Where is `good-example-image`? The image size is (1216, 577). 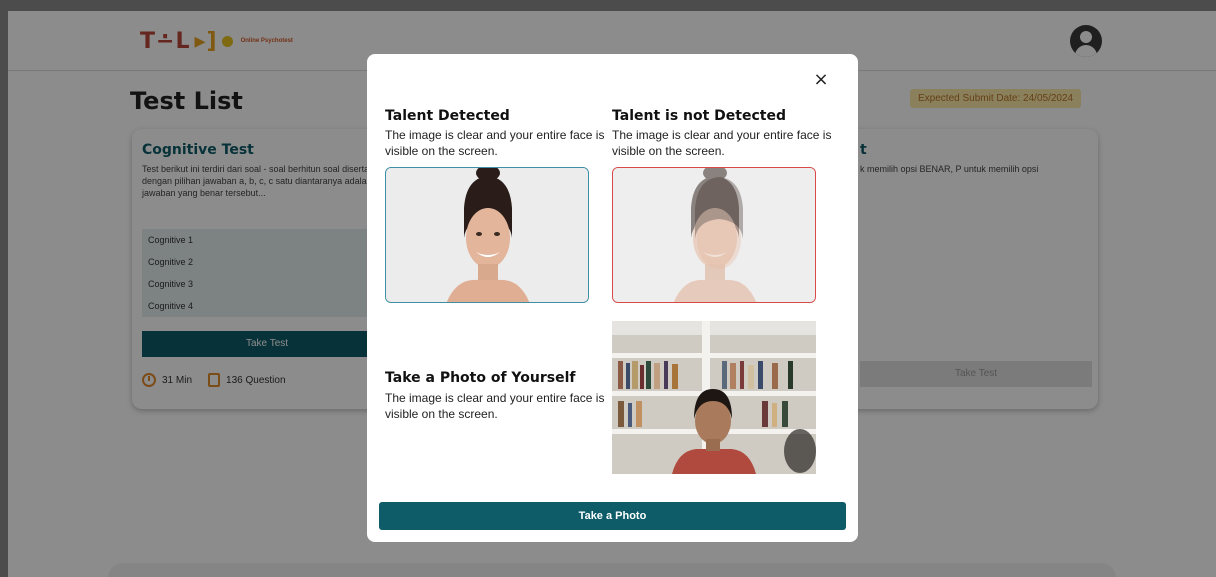
good-example-image is located at coordinates (487, 235).